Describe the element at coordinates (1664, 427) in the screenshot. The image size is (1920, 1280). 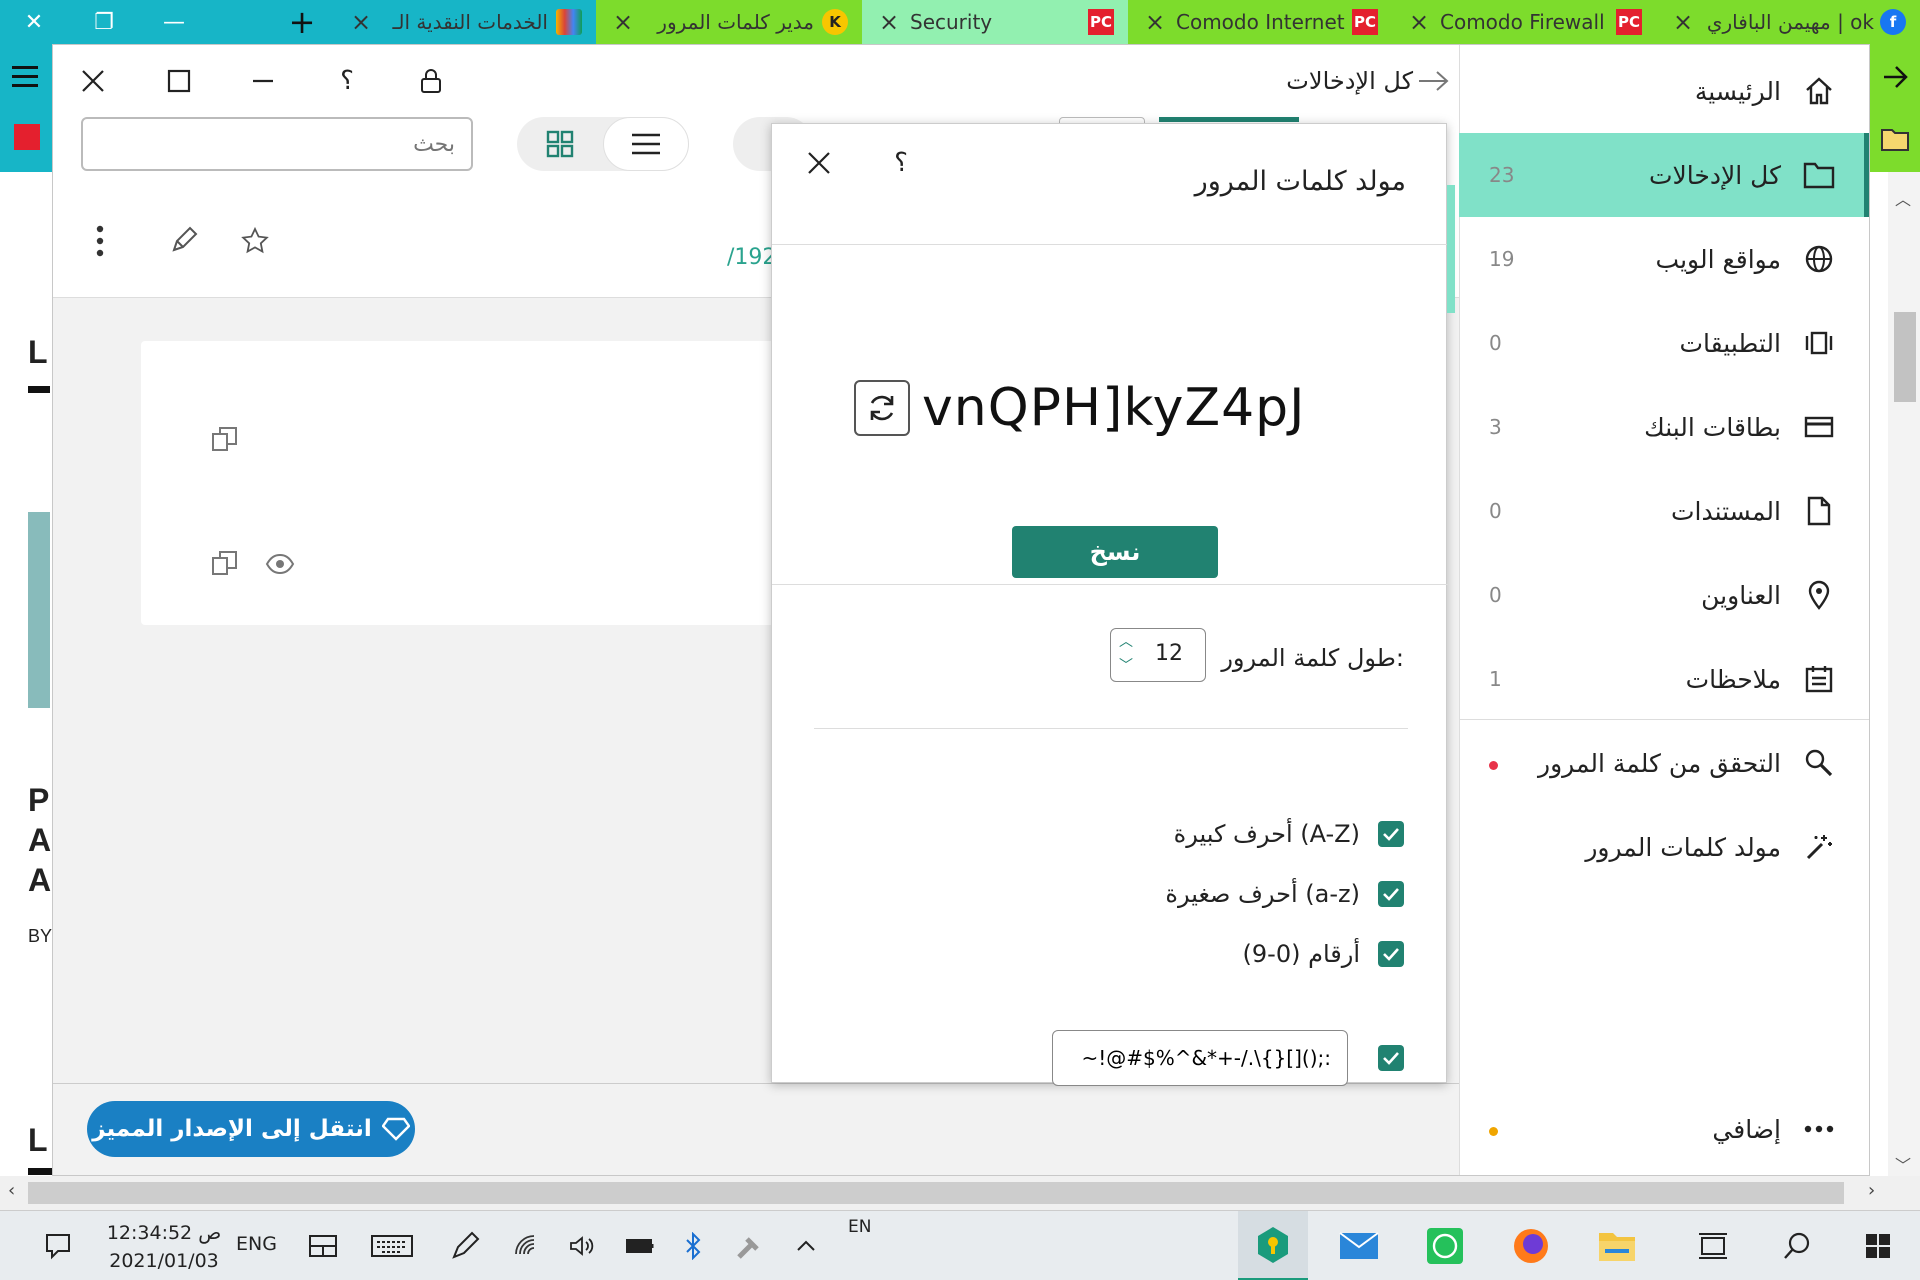
I see `sidebar-item-bank-cards: بطاقات البنك 3` at that location.